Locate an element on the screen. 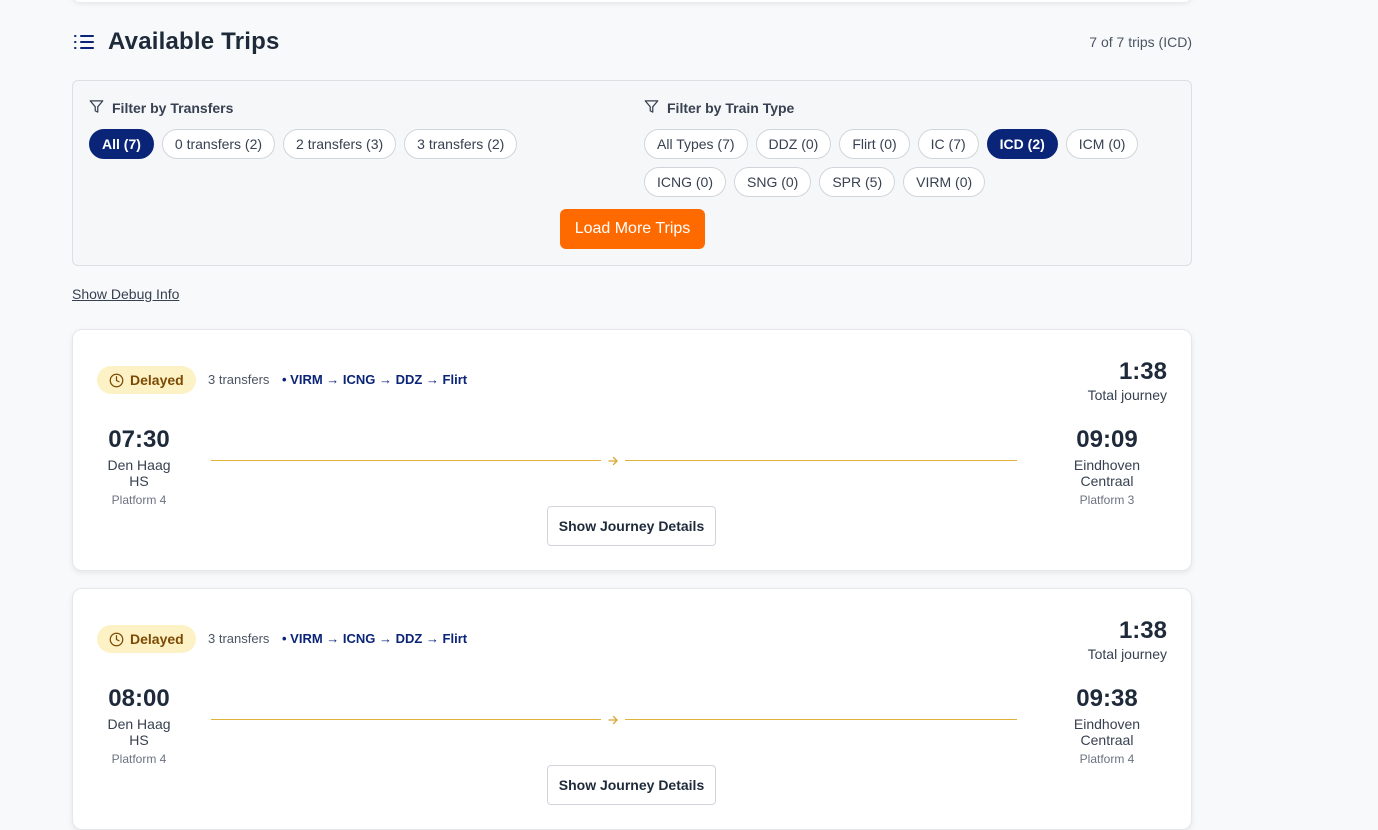  load-more-button: Load More Trips is located at coordinates (632, 229).